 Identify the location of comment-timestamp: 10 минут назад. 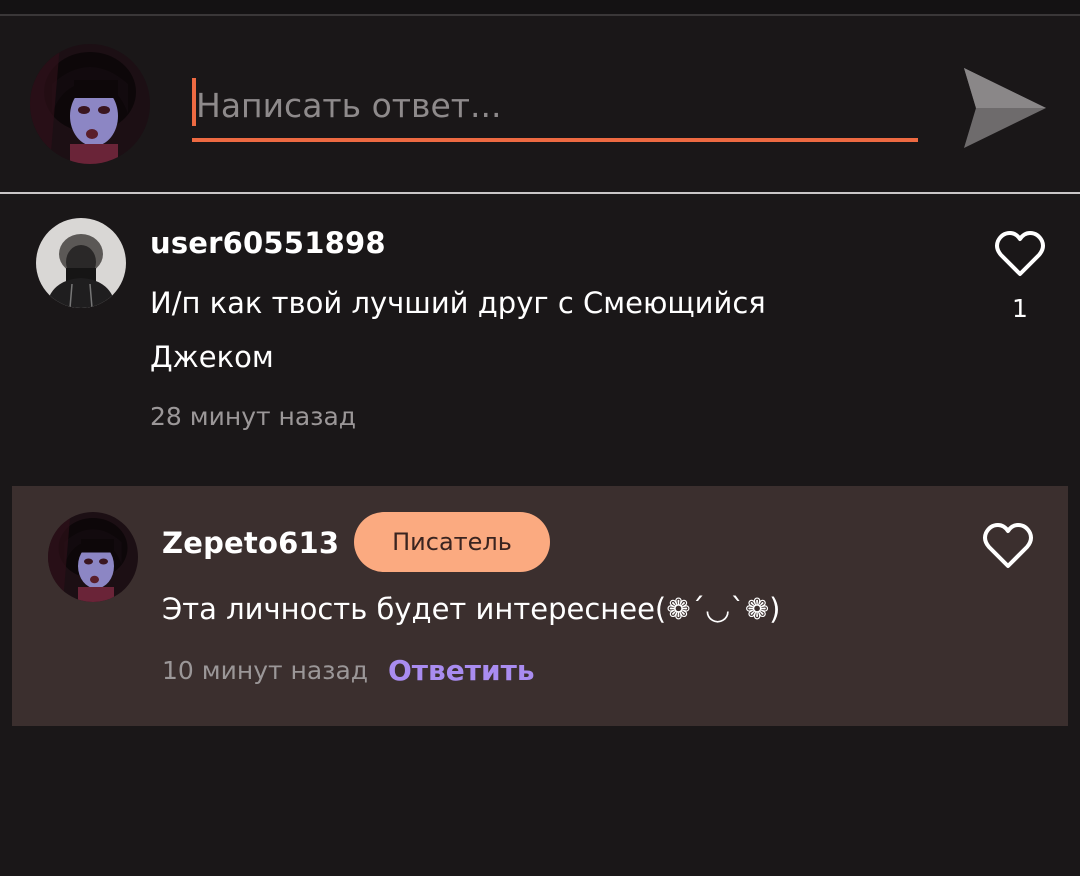
(265, 670).